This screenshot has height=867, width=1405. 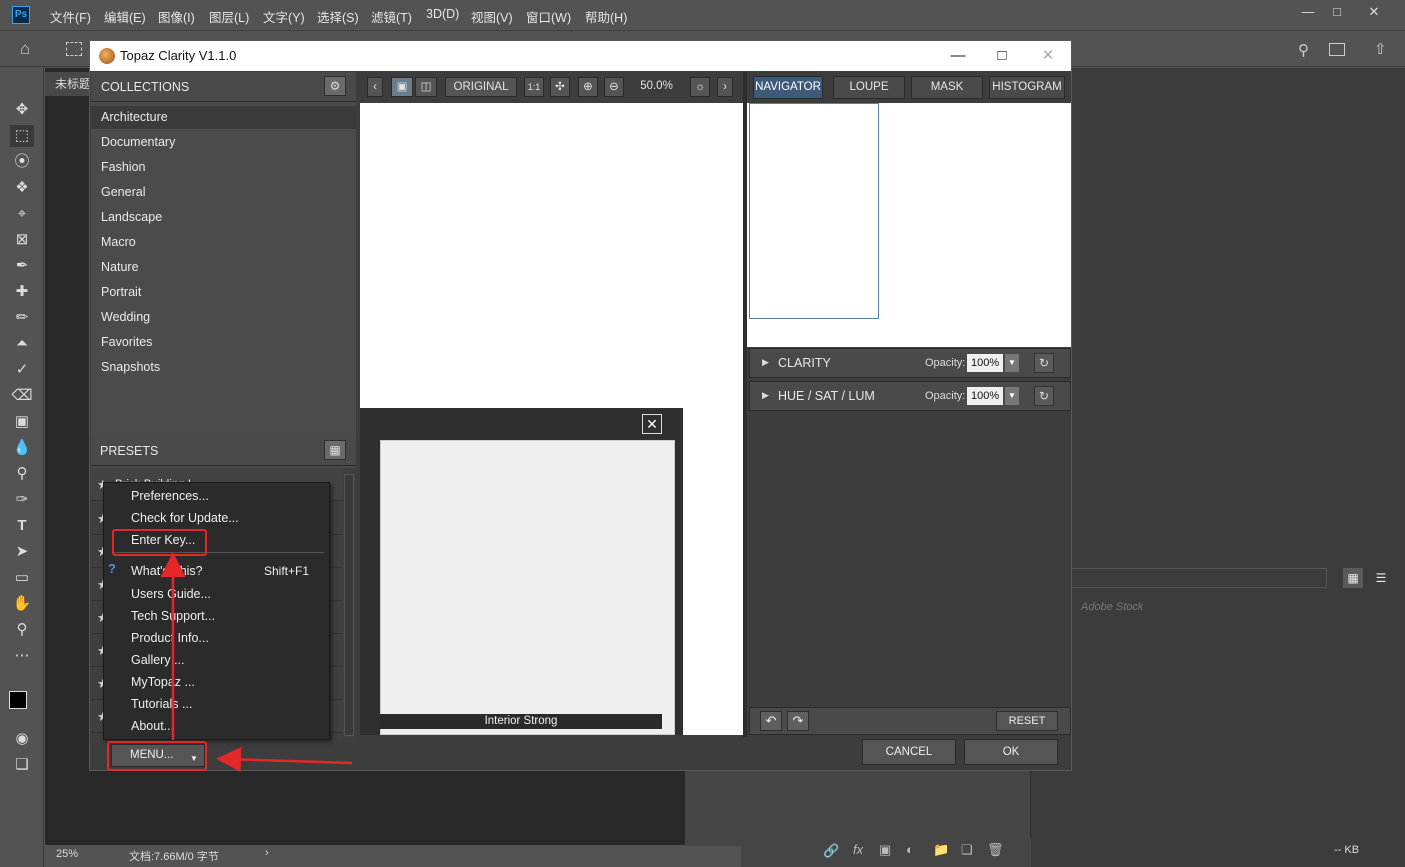 What do you see at coordinates (995, 850) in the screenshot?
I see `delete-layer-icon: 🗑` at bounding box center [995, 850].